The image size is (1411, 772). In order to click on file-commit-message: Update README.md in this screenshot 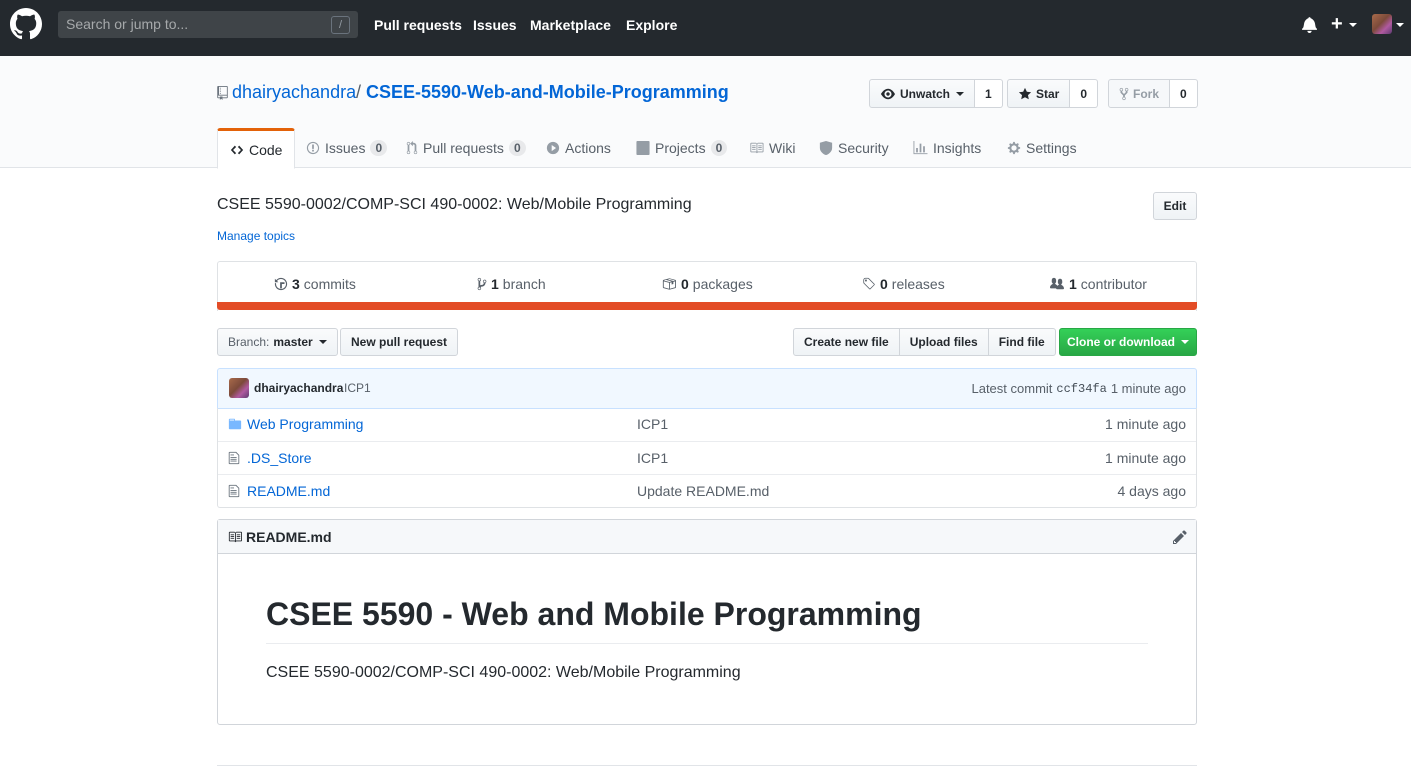, I will do `click(703, 491)`.